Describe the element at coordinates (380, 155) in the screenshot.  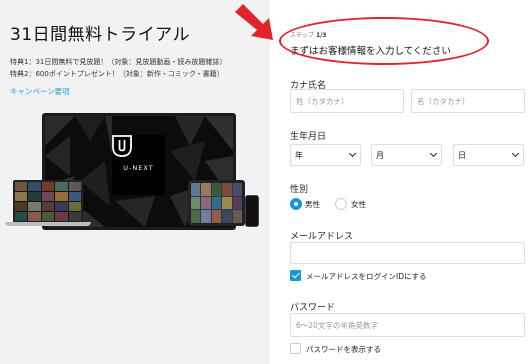
I see `month-value: 月` at that location.